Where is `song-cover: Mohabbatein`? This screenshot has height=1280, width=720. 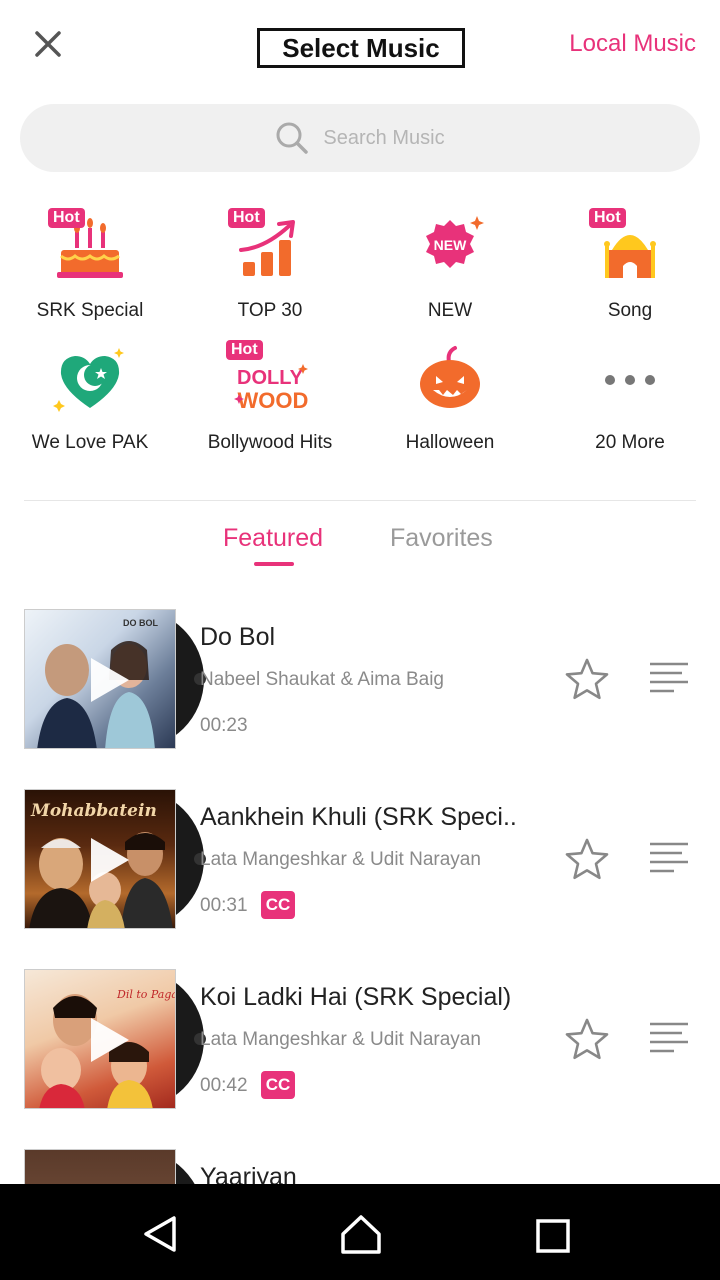 song-cover: Mohabbatein is located at coordinates (115, 859).